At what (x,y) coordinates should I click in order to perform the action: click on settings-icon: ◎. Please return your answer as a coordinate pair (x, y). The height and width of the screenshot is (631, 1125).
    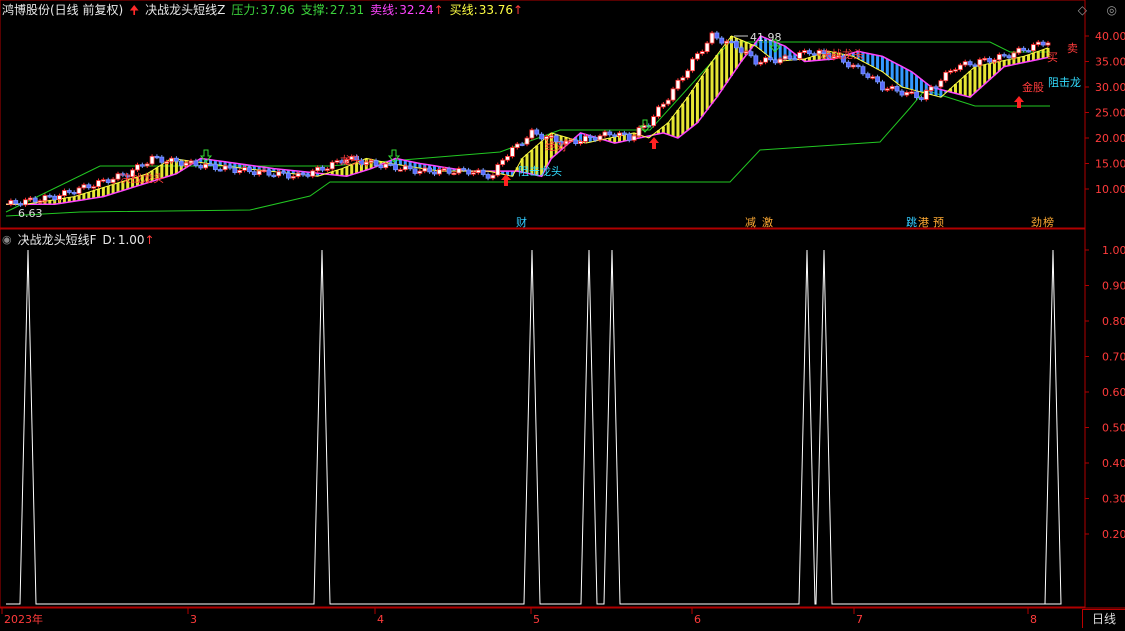
    Looking at the image, I should click on (1112, 10).